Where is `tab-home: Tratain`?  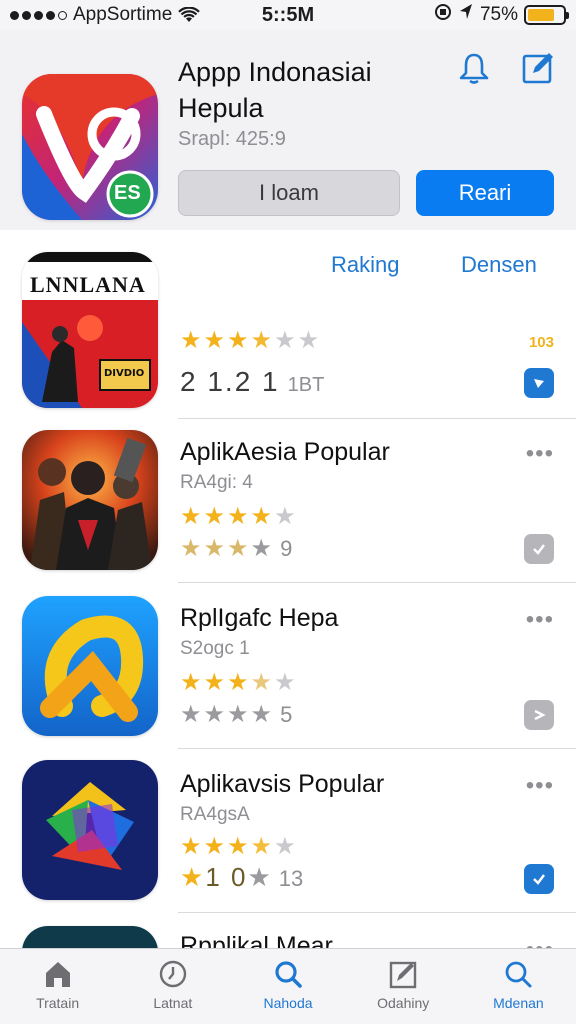 tab-home: Tratain is located at coordinates (57, 986).